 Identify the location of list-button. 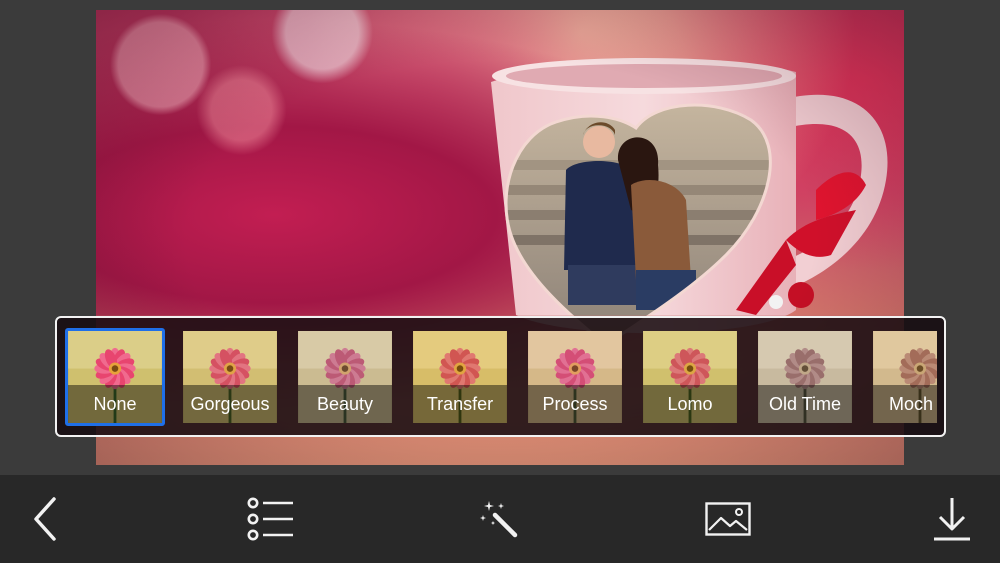
(271, 519).